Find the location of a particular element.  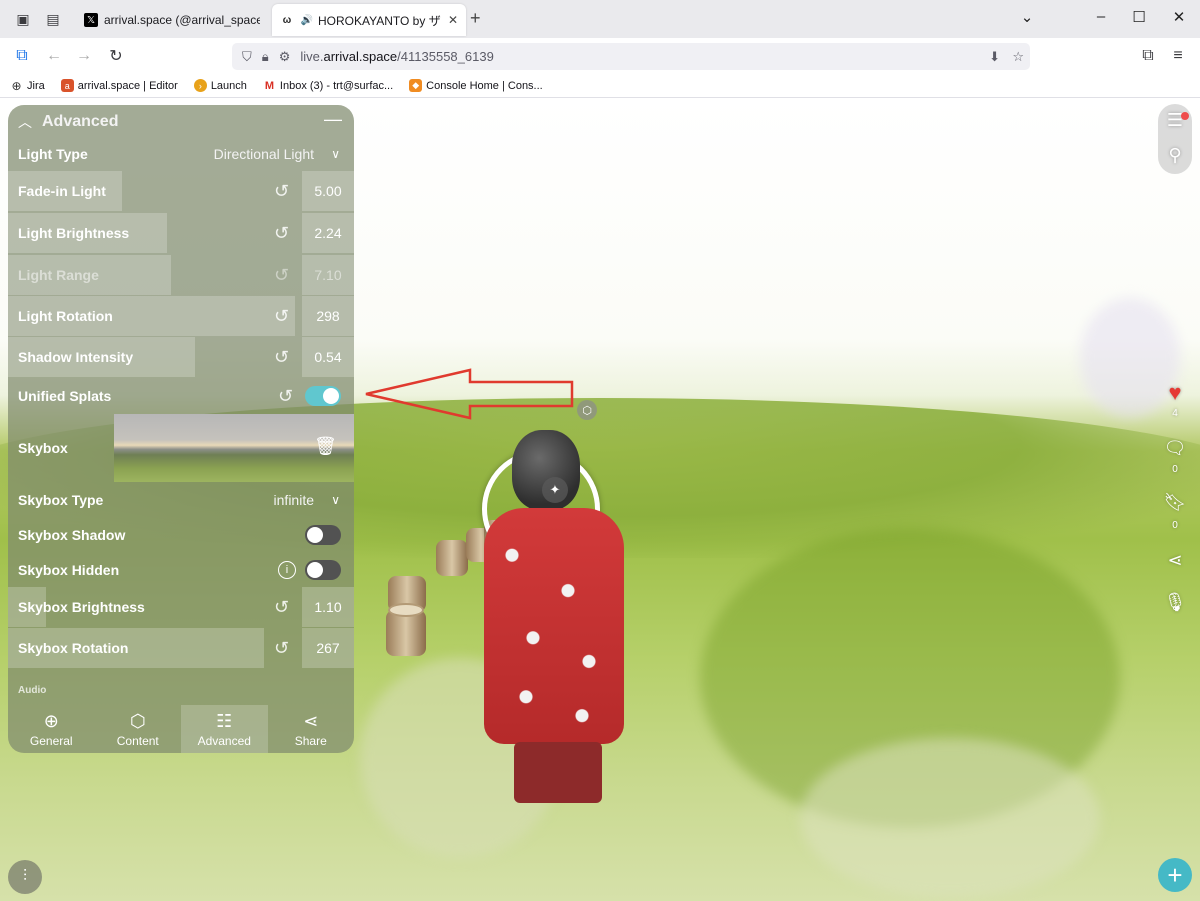

x-logo-icon: 𝕏 is located at coordinates (91, 20).